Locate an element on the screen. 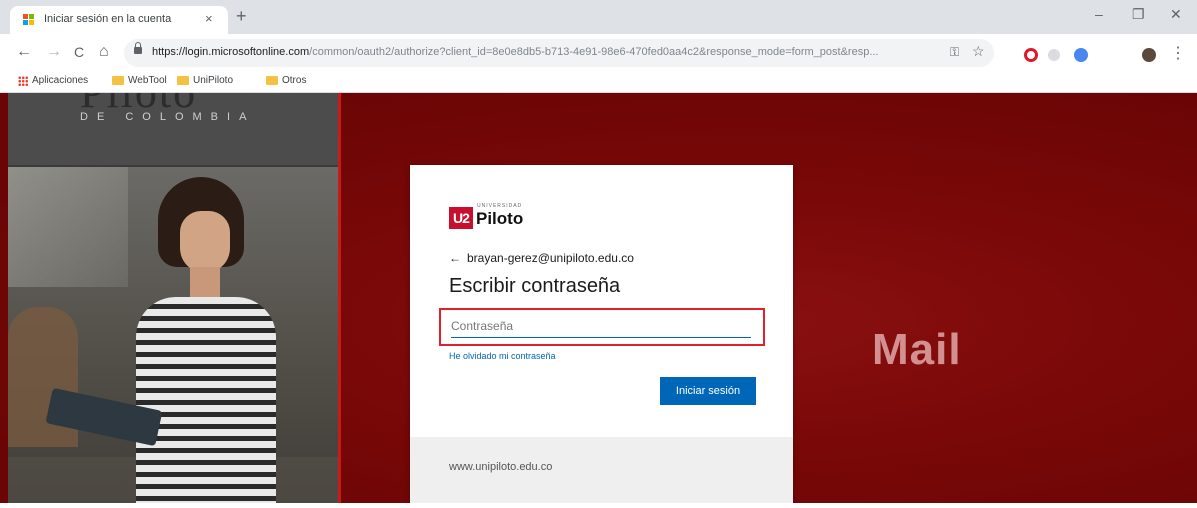 Image resolution: width=1197 pixels, height=508 pixels. apps-grid-icon is located at coordinates (23, 80).